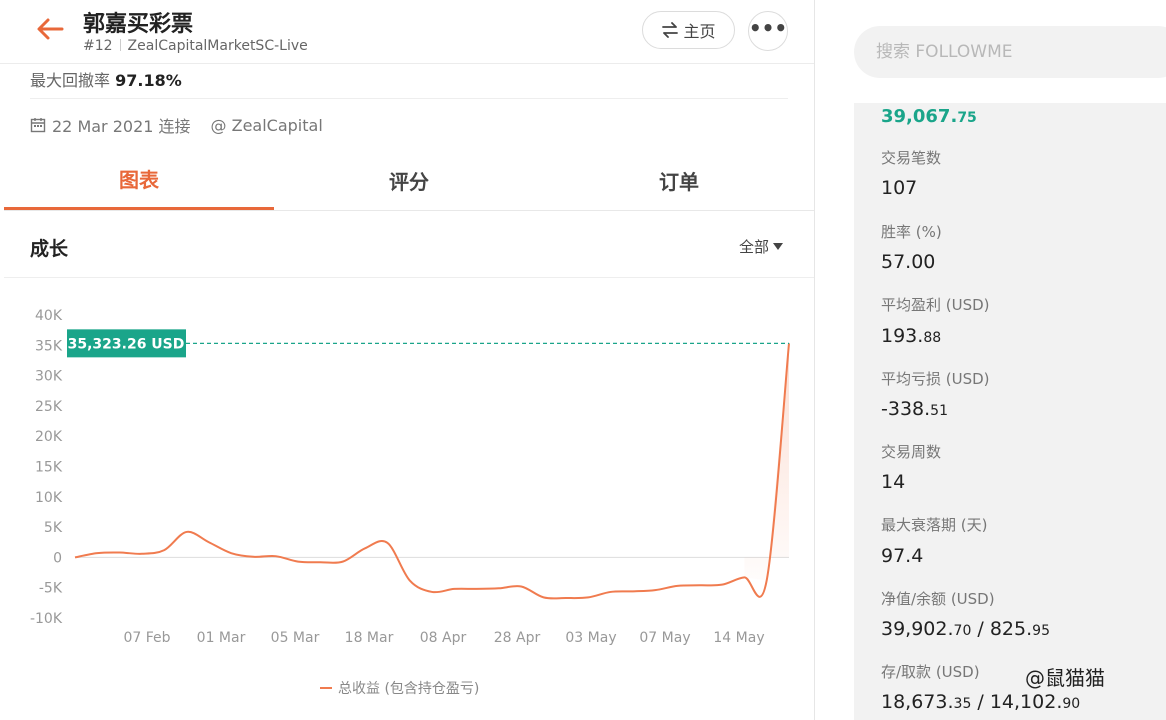 The width and height of the screenshot is (1166, 720). I want to click on home-button-label: 主页, so click(699, 31).